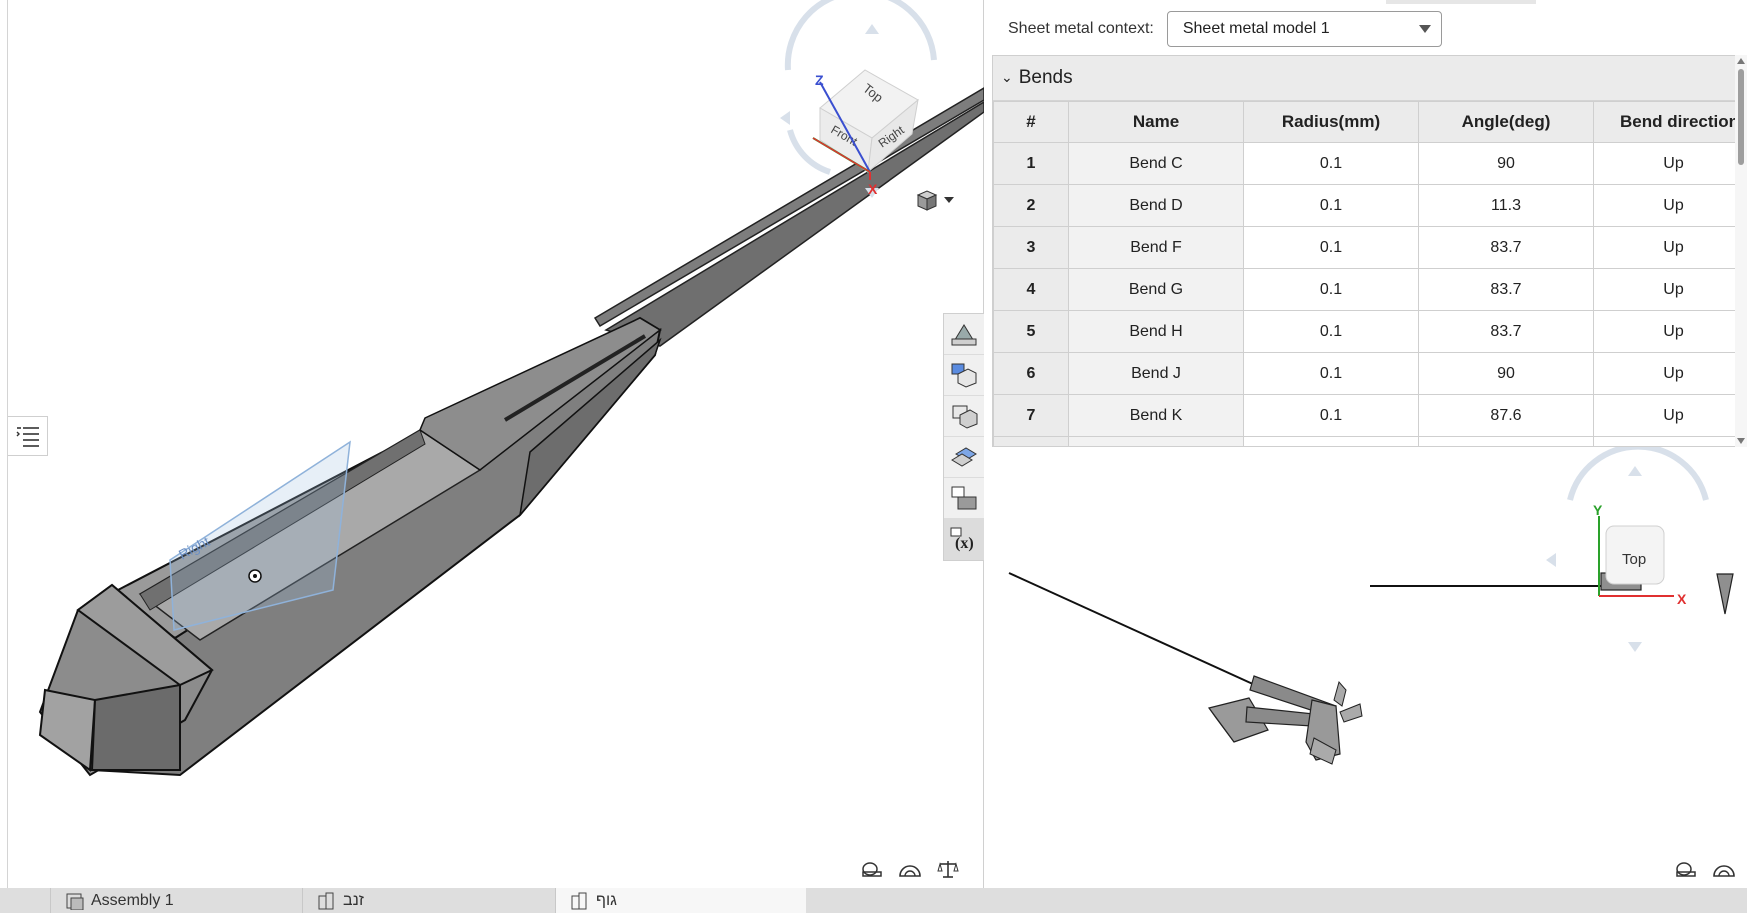 This screenshot has width=1747, height=913. I want to click on sheet-metal-toolbar: (x), so click(964, 437).